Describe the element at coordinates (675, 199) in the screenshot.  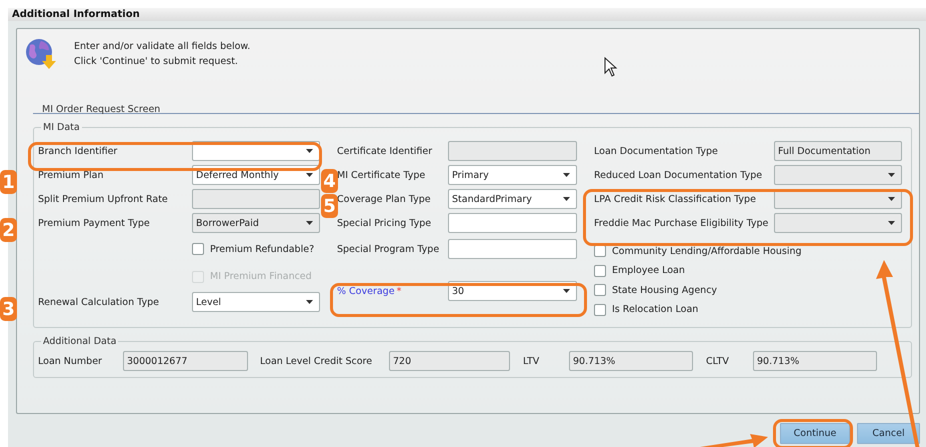
I see `field-label: LPA Credit Risk Classification Type` at that location.